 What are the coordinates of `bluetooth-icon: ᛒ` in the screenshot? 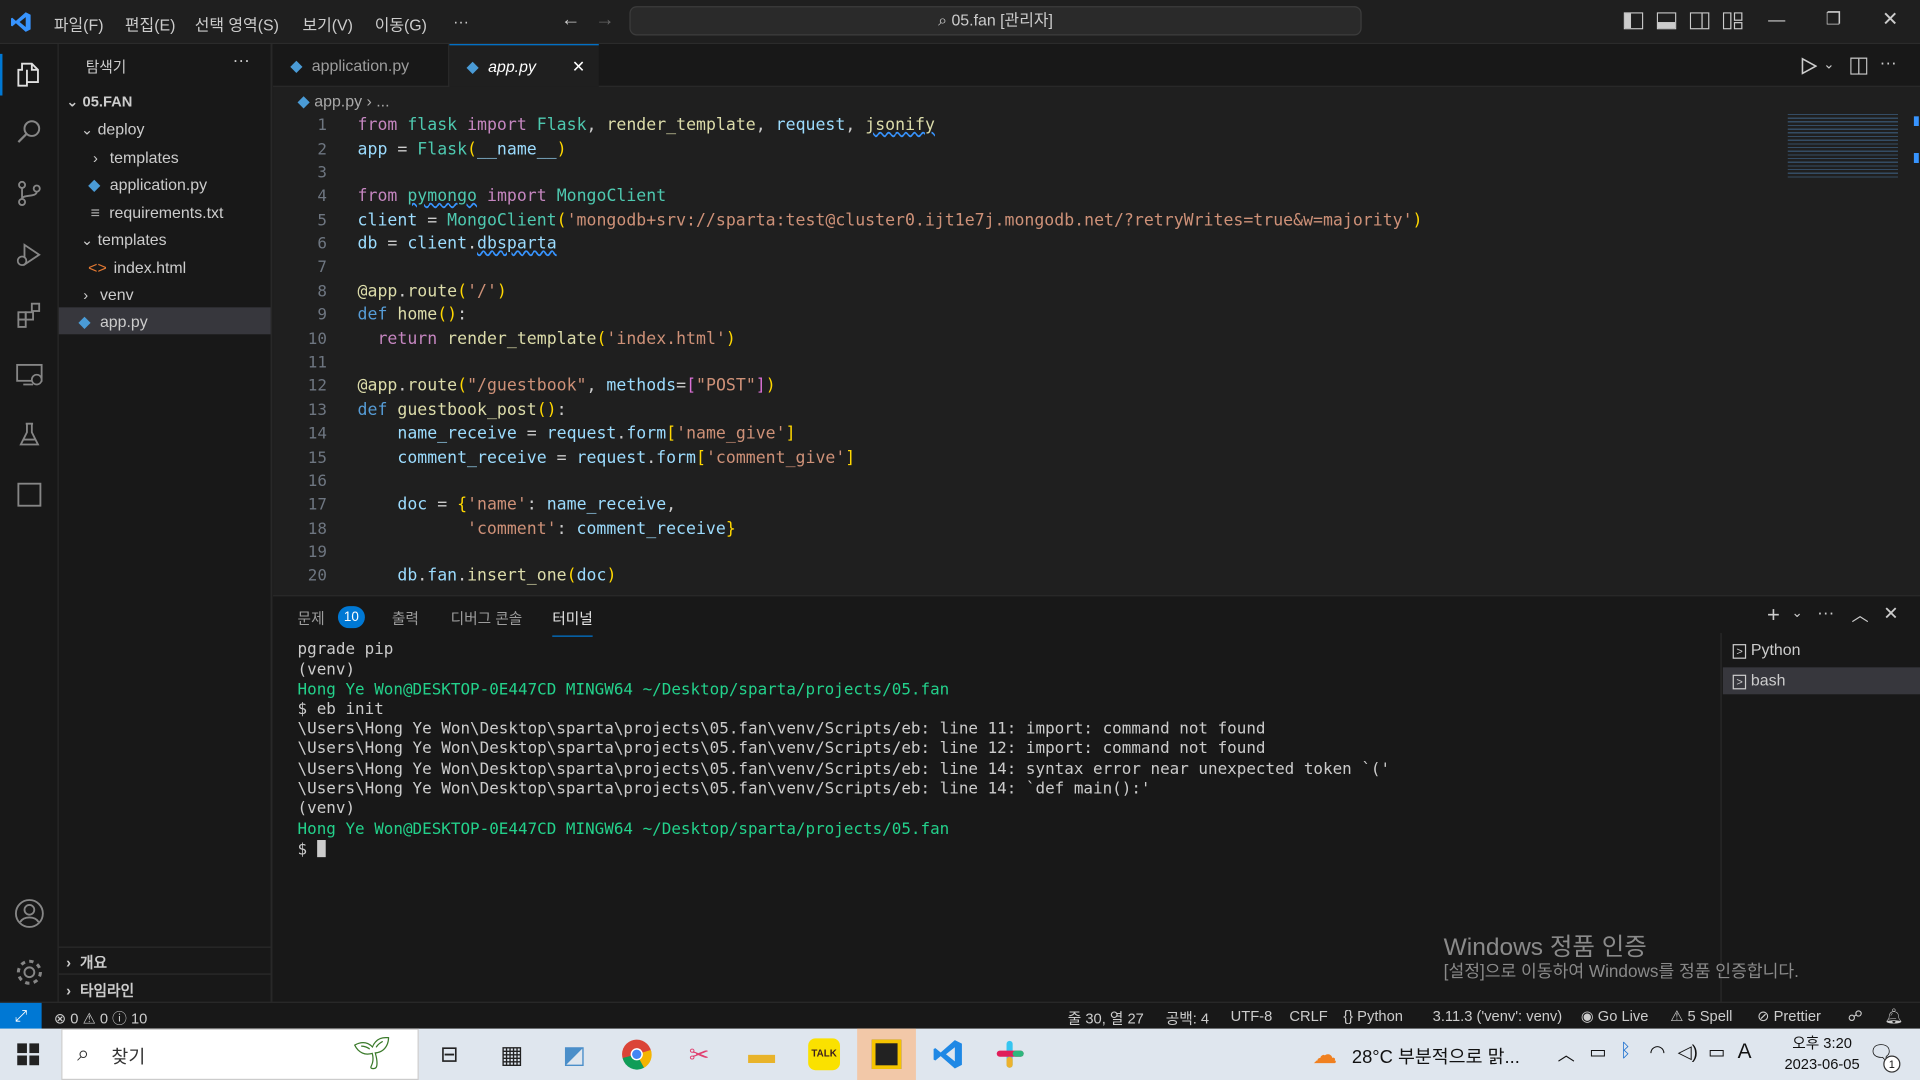 It's located at (1625, 1051).